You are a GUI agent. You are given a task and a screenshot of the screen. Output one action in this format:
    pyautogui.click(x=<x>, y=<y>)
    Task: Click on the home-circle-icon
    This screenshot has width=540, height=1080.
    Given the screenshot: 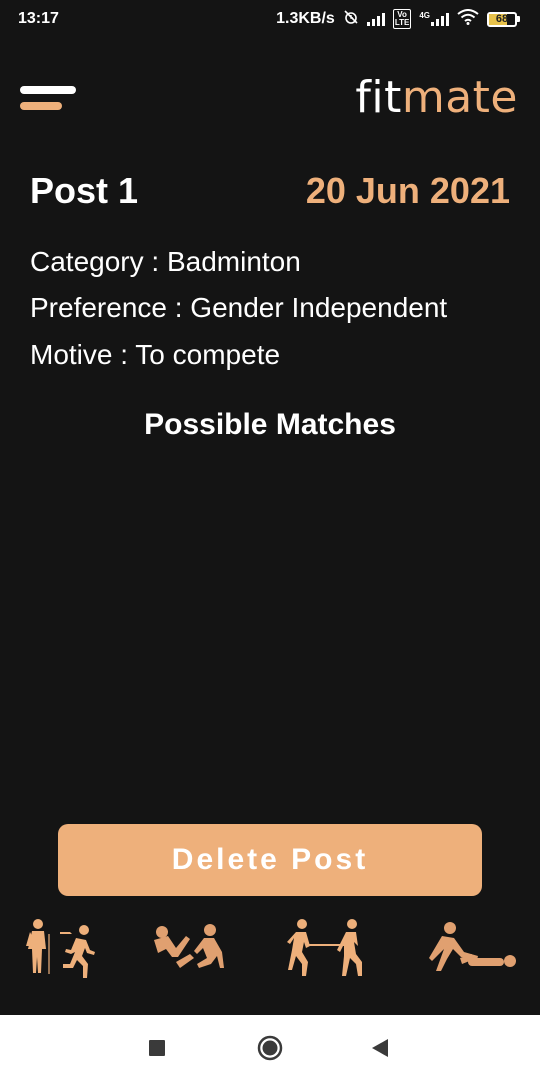 What is the action you would take?
    pyautogui.click(x=270, y=1048)
    